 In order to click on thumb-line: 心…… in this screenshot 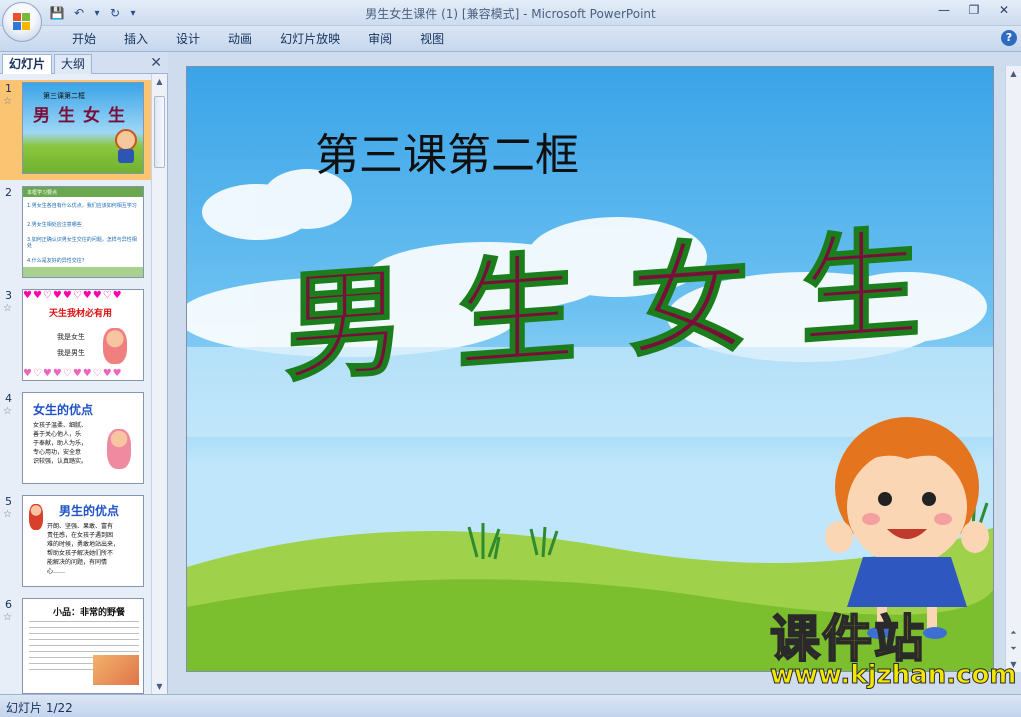, I will do `click(56, 571)`.